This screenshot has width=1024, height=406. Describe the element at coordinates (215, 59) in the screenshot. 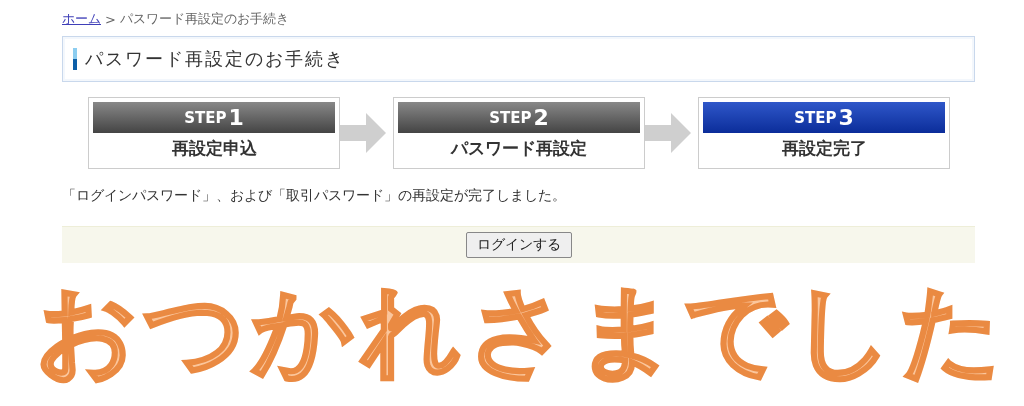

I see `page-title: パスワード再設定のお手続き` at that location.